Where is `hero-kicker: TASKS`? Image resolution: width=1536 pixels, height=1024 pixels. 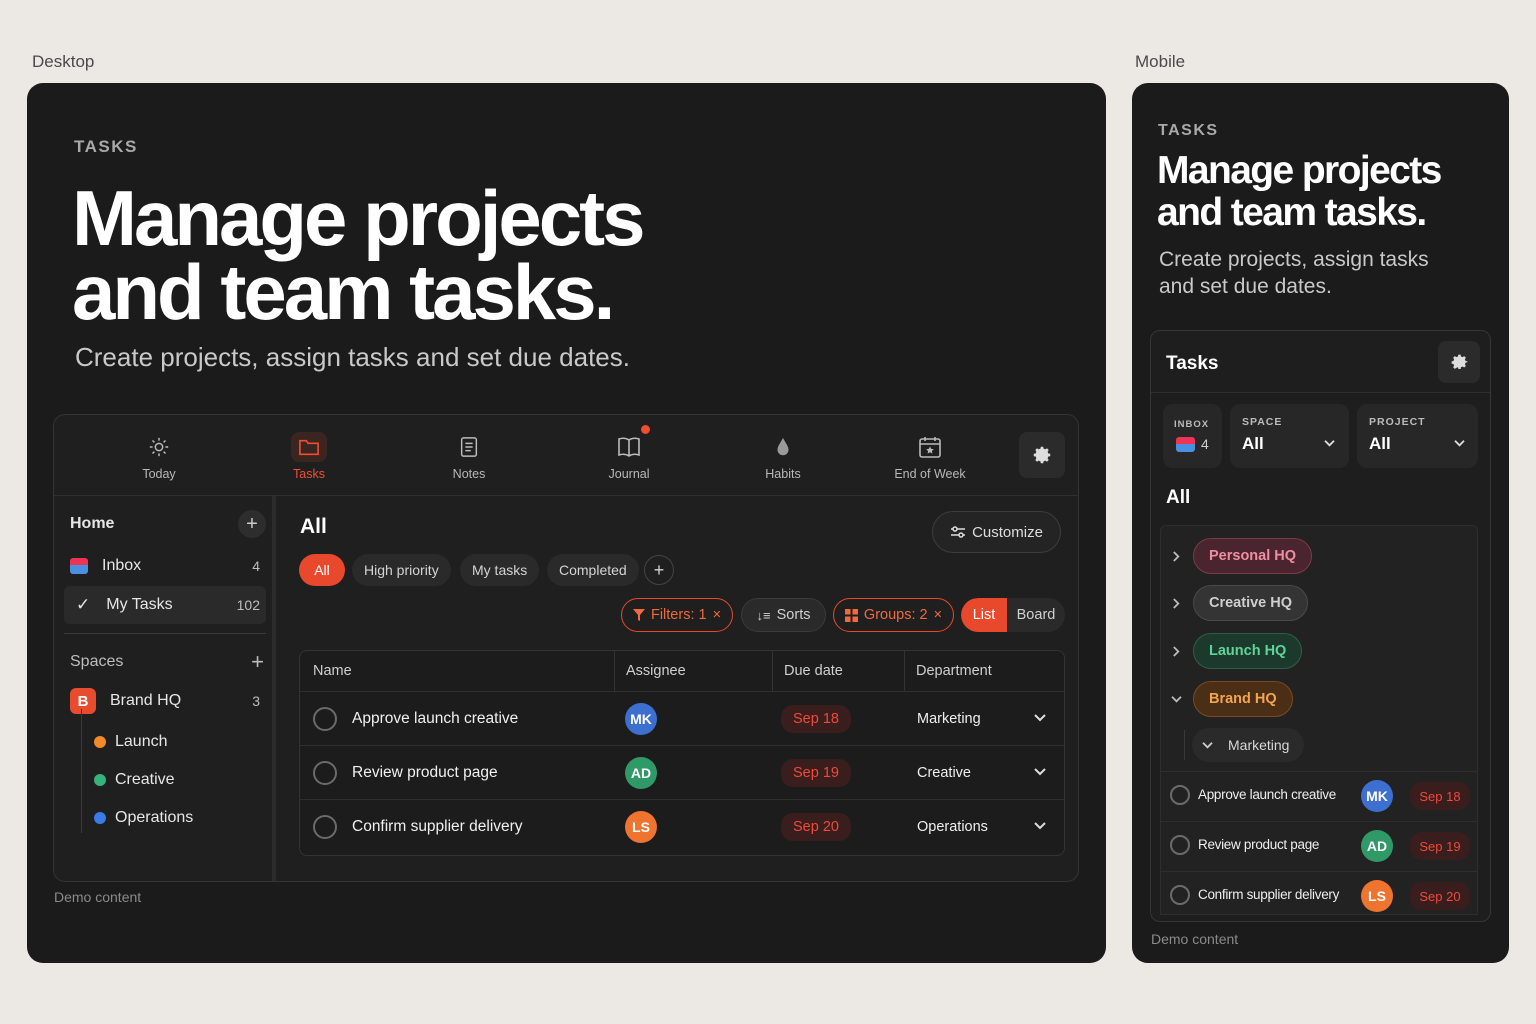 hero-kicker: TASKS is located at coordinates (106, 146).